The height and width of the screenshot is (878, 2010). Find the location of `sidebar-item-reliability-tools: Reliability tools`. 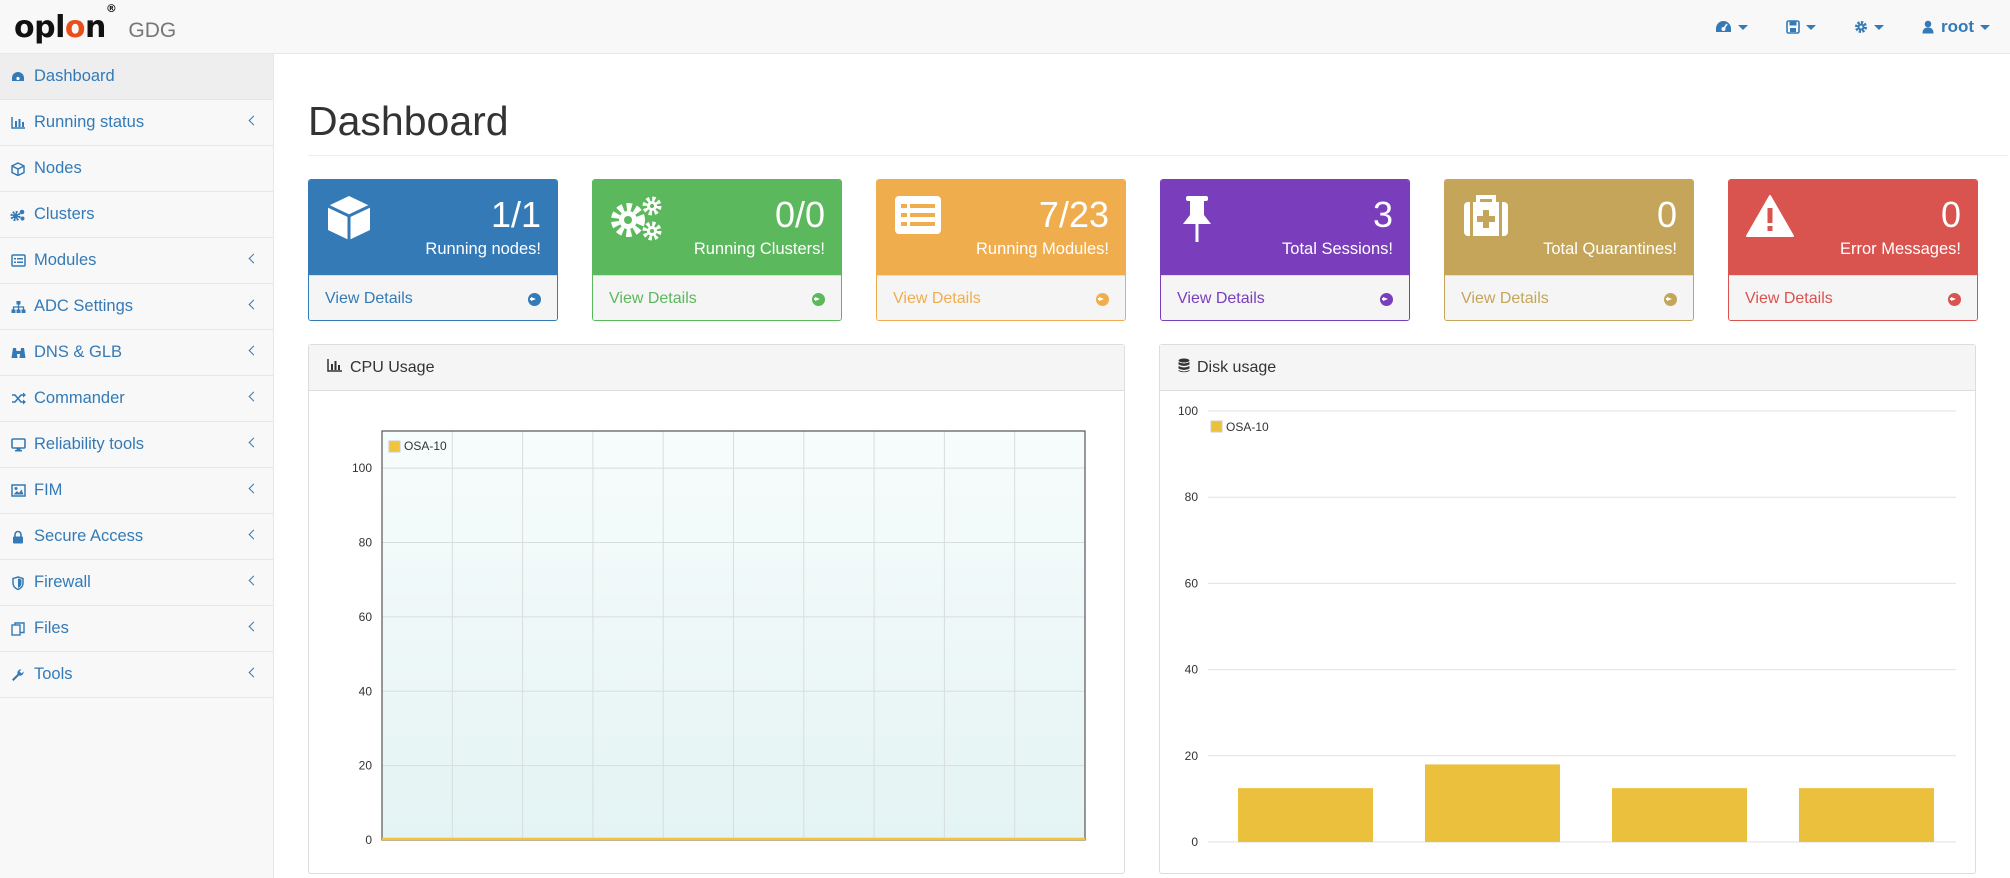

sidebar-item-reliability-tools: Reliability tools is located at coordinates (136, 445).